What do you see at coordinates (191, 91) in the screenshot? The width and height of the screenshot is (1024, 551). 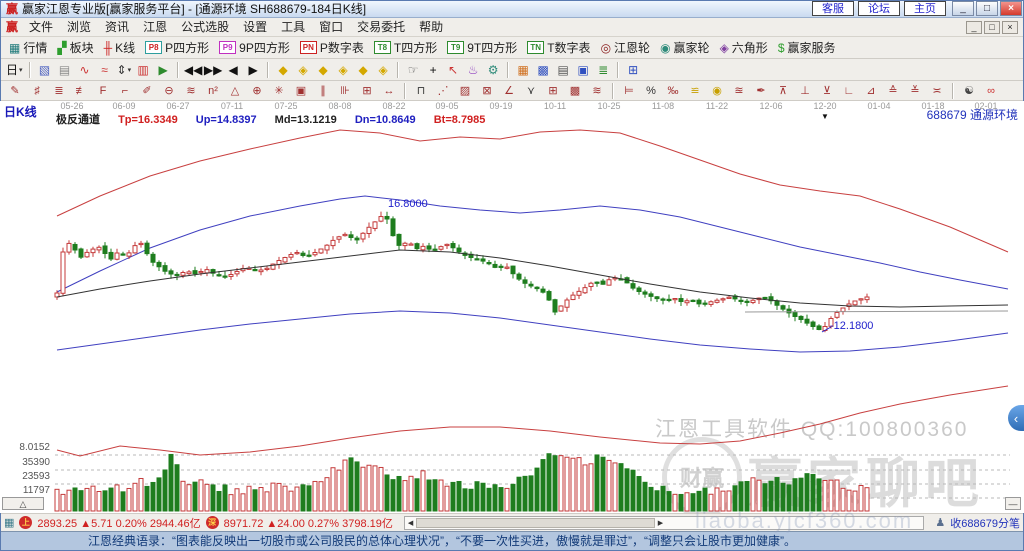 I see `draw-tool-9-button: ≋` at bounding box center [191, 91].